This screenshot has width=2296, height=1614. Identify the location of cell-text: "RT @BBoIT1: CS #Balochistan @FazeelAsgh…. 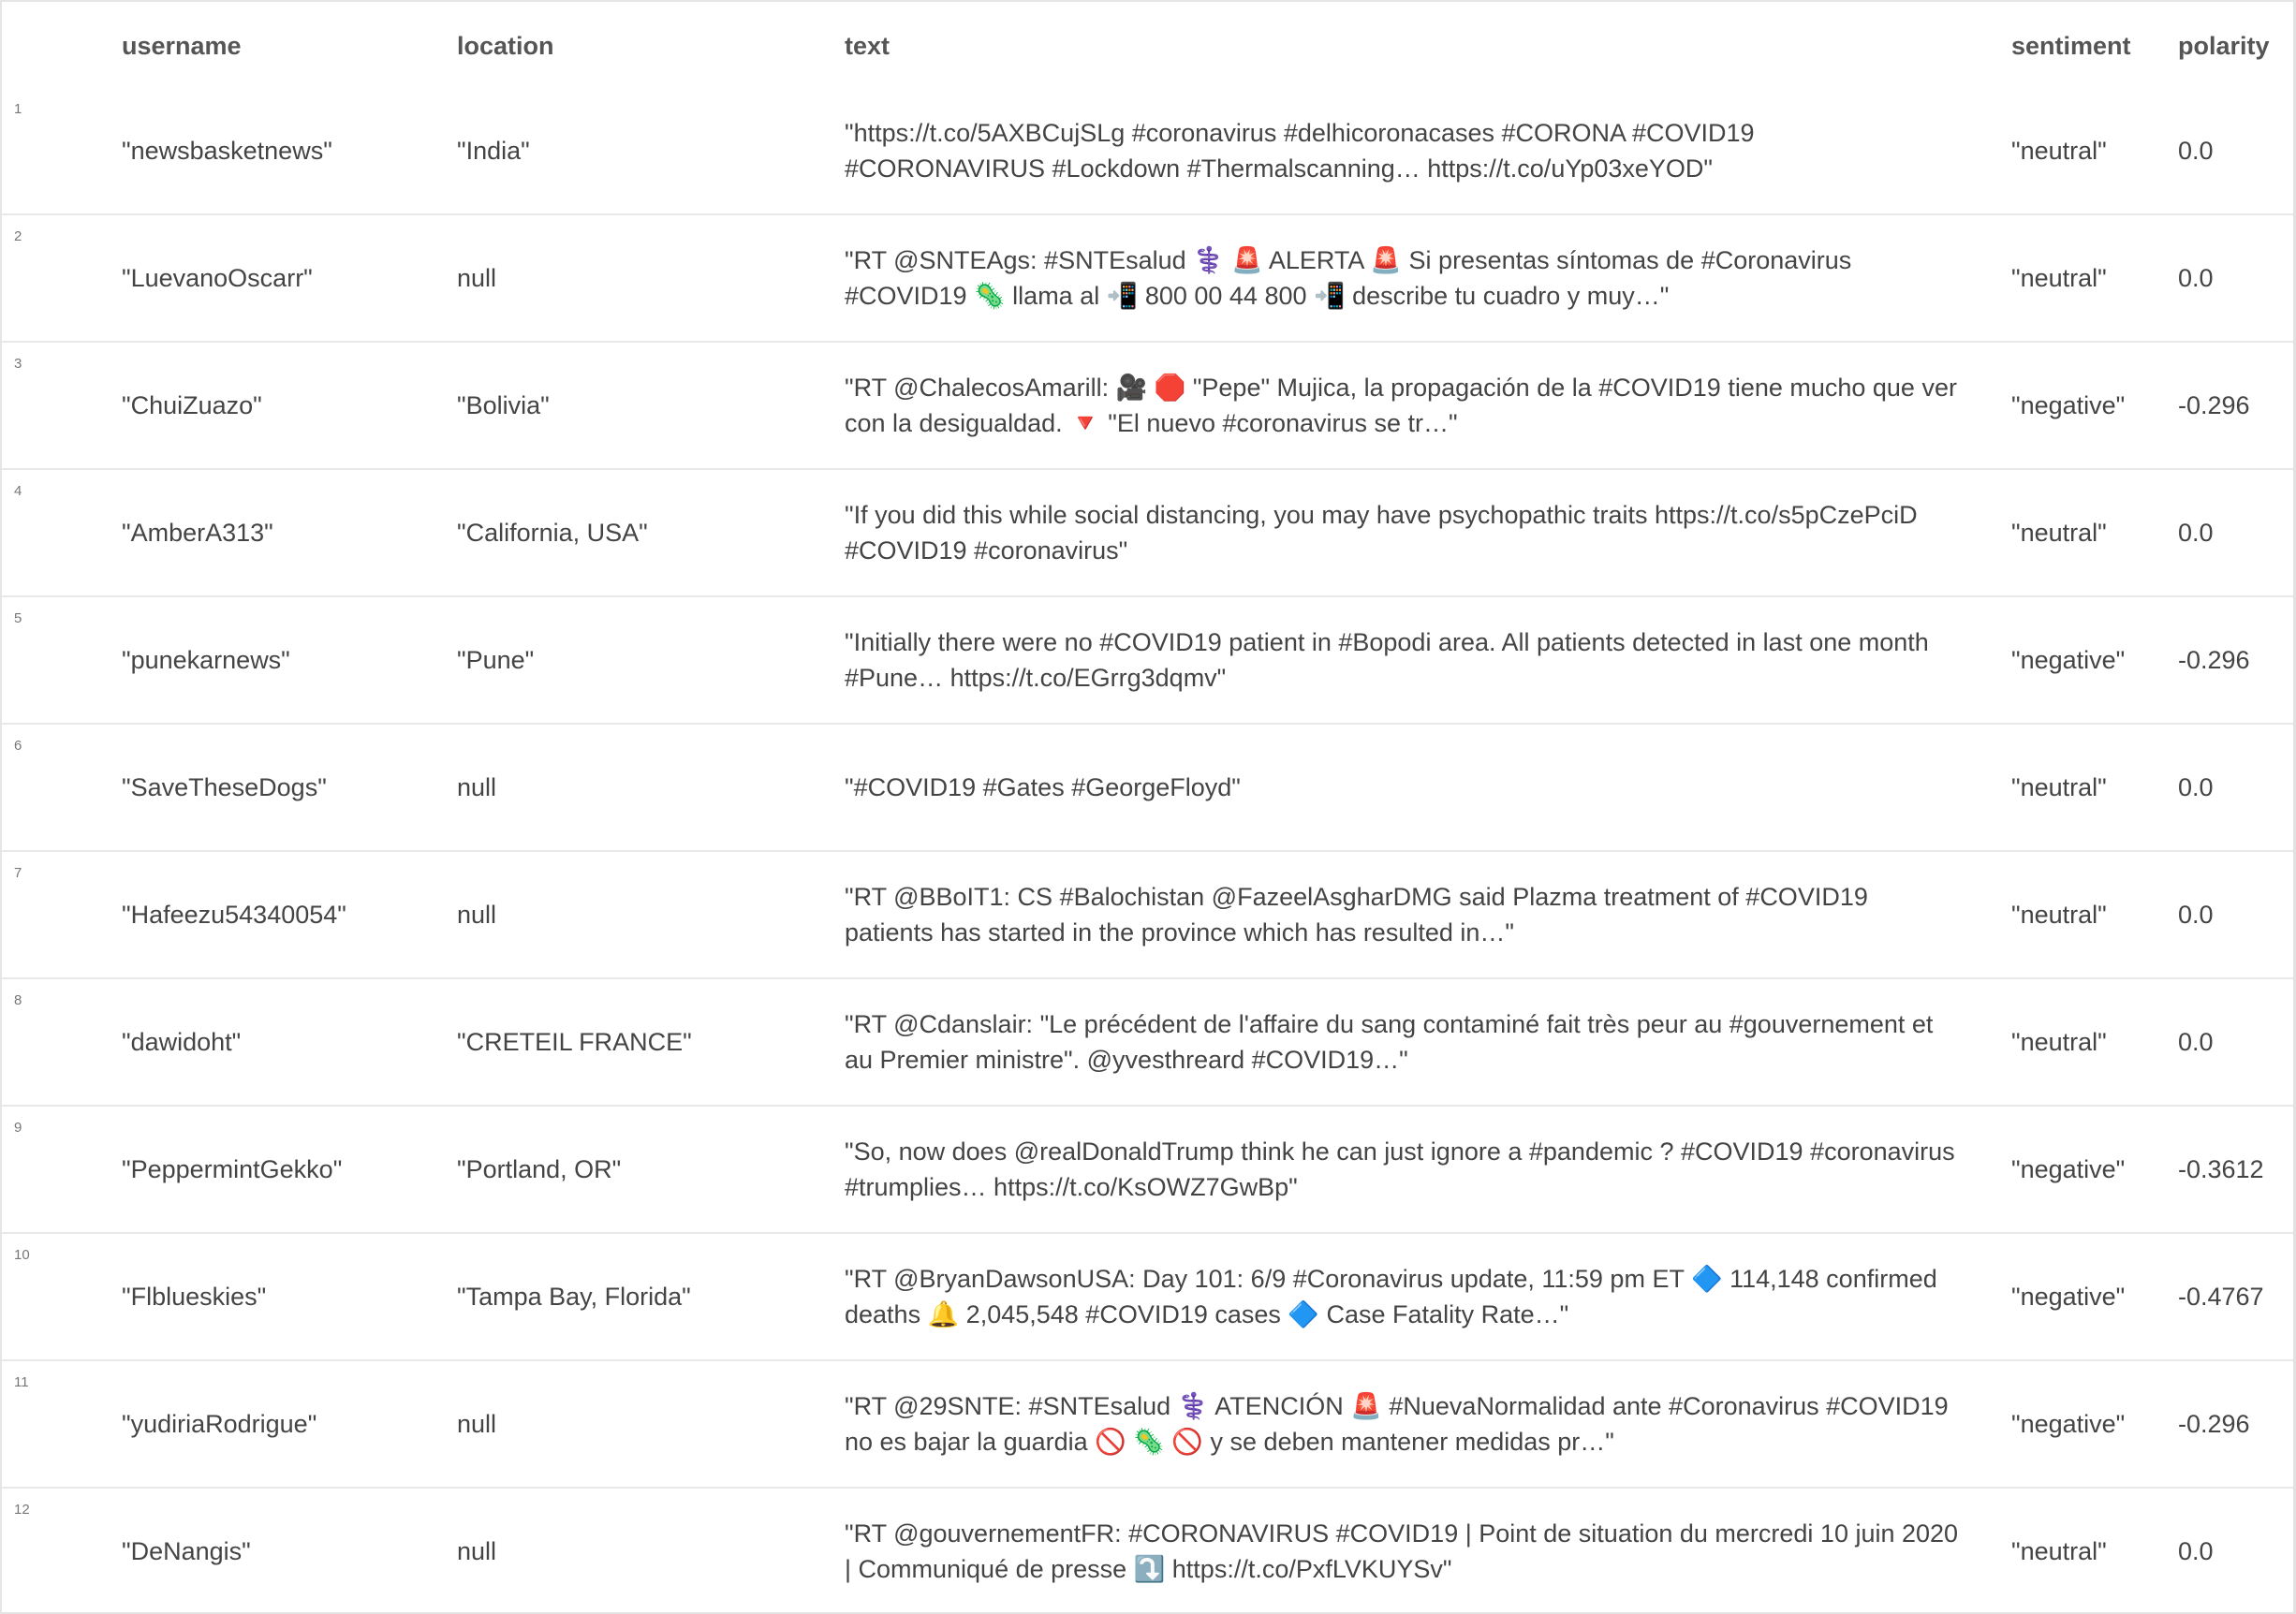
(1402, 914).